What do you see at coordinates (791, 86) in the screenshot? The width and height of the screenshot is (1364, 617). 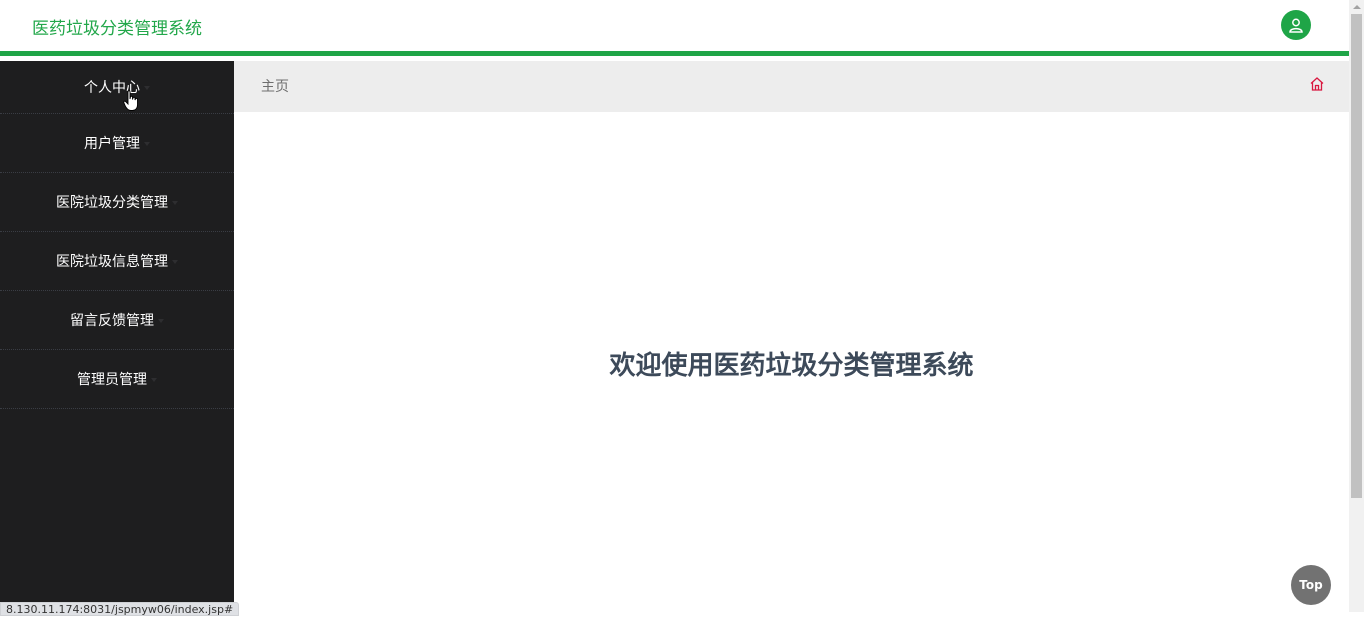 I see `breadcrumb: 主页` at bounding box center [791, 86].